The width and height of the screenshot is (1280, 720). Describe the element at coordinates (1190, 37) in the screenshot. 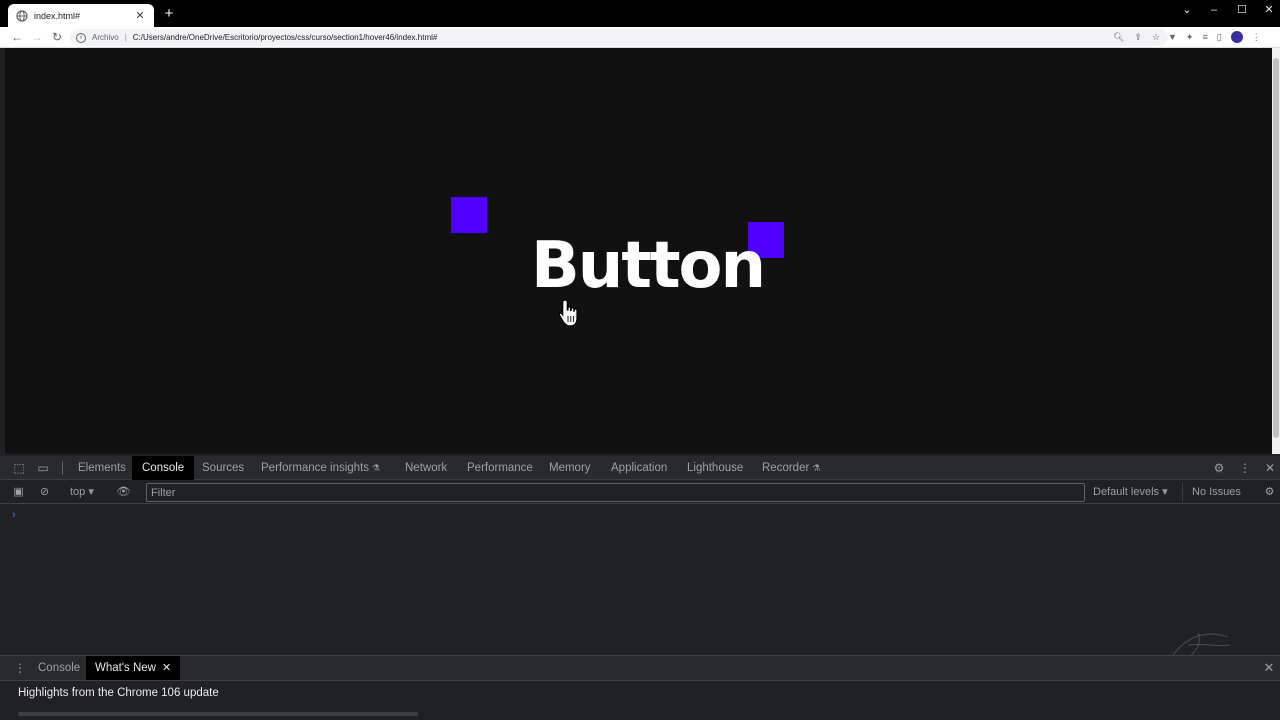

I see `extensions-puzzle-icon: ✦` at that location.